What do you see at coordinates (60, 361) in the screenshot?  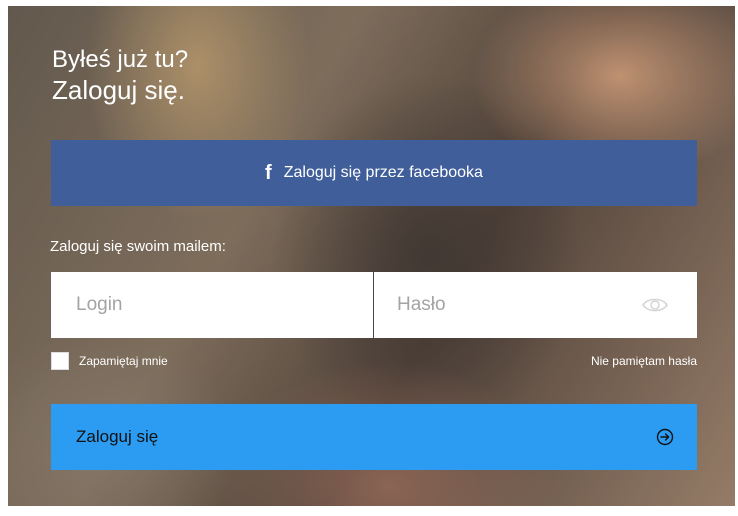 I see `remember-me-checkbox` at bounding box center [60, 361].